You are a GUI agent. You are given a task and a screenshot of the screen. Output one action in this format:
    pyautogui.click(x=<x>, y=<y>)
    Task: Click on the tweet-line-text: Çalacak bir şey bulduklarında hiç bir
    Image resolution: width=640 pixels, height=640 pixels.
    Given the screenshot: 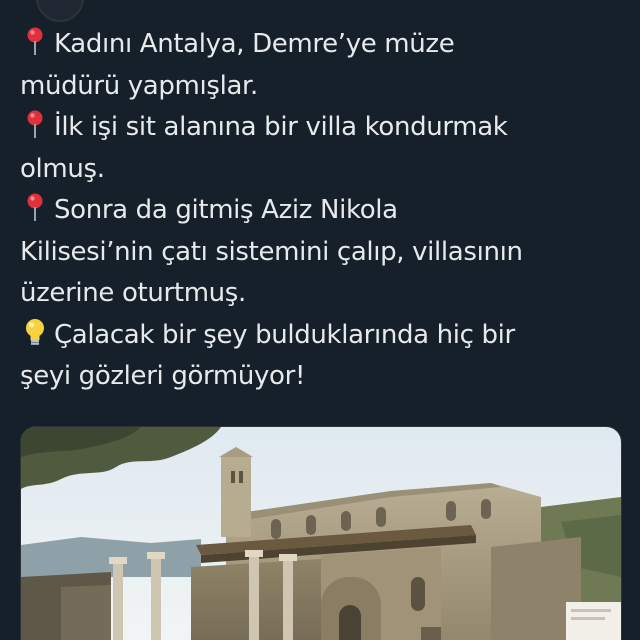 What is the action you would take?
    pyautogui.click(x=284, y=334)
    